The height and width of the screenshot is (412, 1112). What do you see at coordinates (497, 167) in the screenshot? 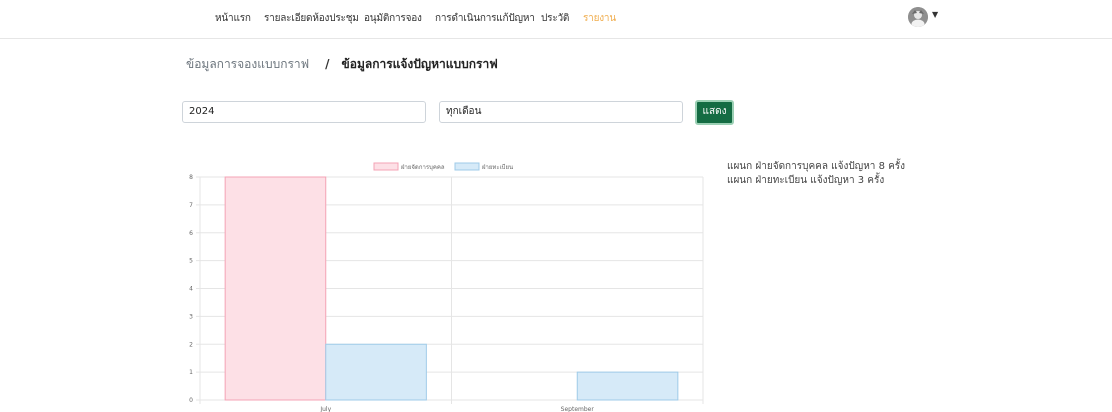
I see `legend-label: ฝ่ายทะเบียน` at bounding box center [497, 167].